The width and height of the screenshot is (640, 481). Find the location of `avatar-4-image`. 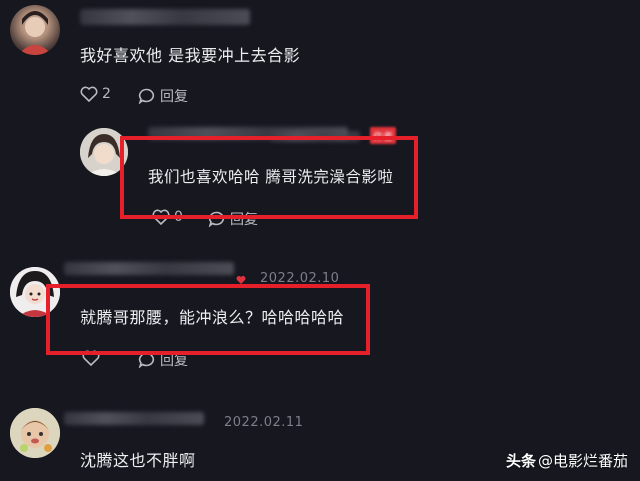

avatar-4-image is located at coordinates (35, 433).